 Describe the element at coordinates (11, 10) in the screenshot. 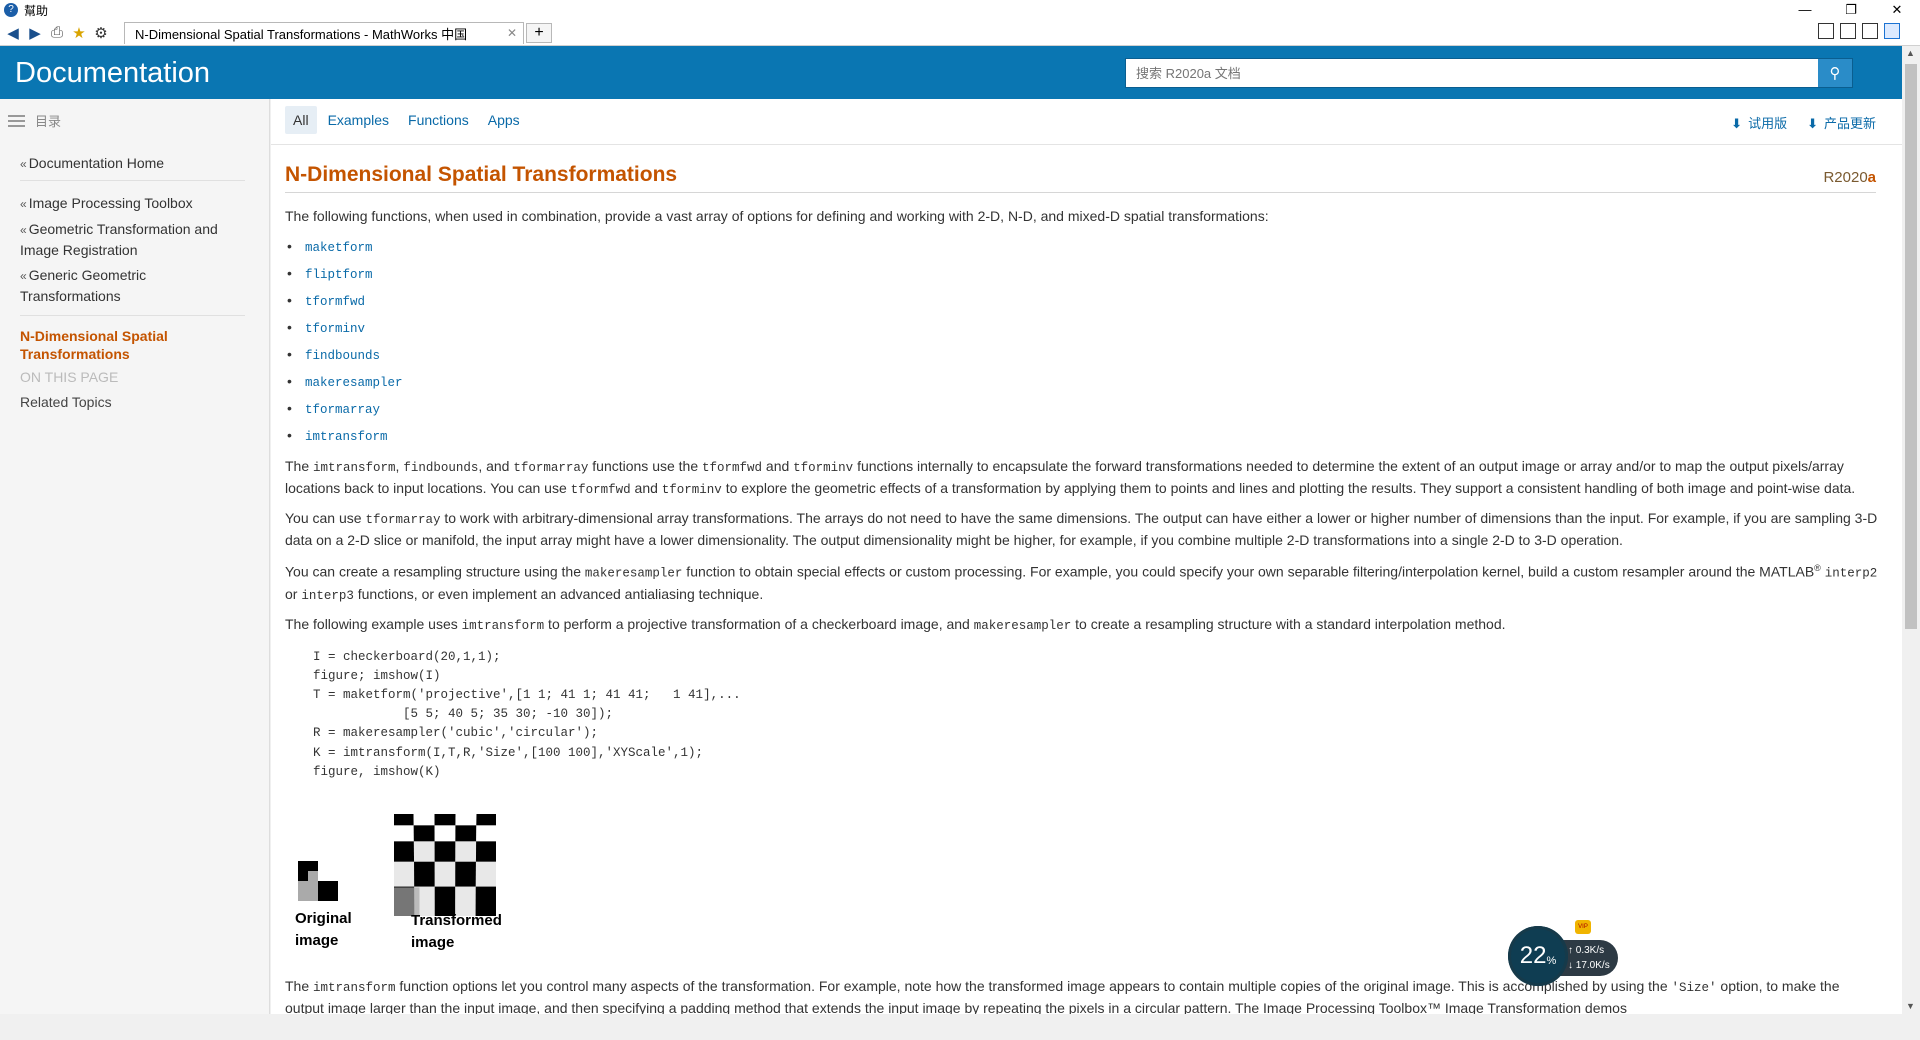

I see `help-app-icon: ?` at that location.